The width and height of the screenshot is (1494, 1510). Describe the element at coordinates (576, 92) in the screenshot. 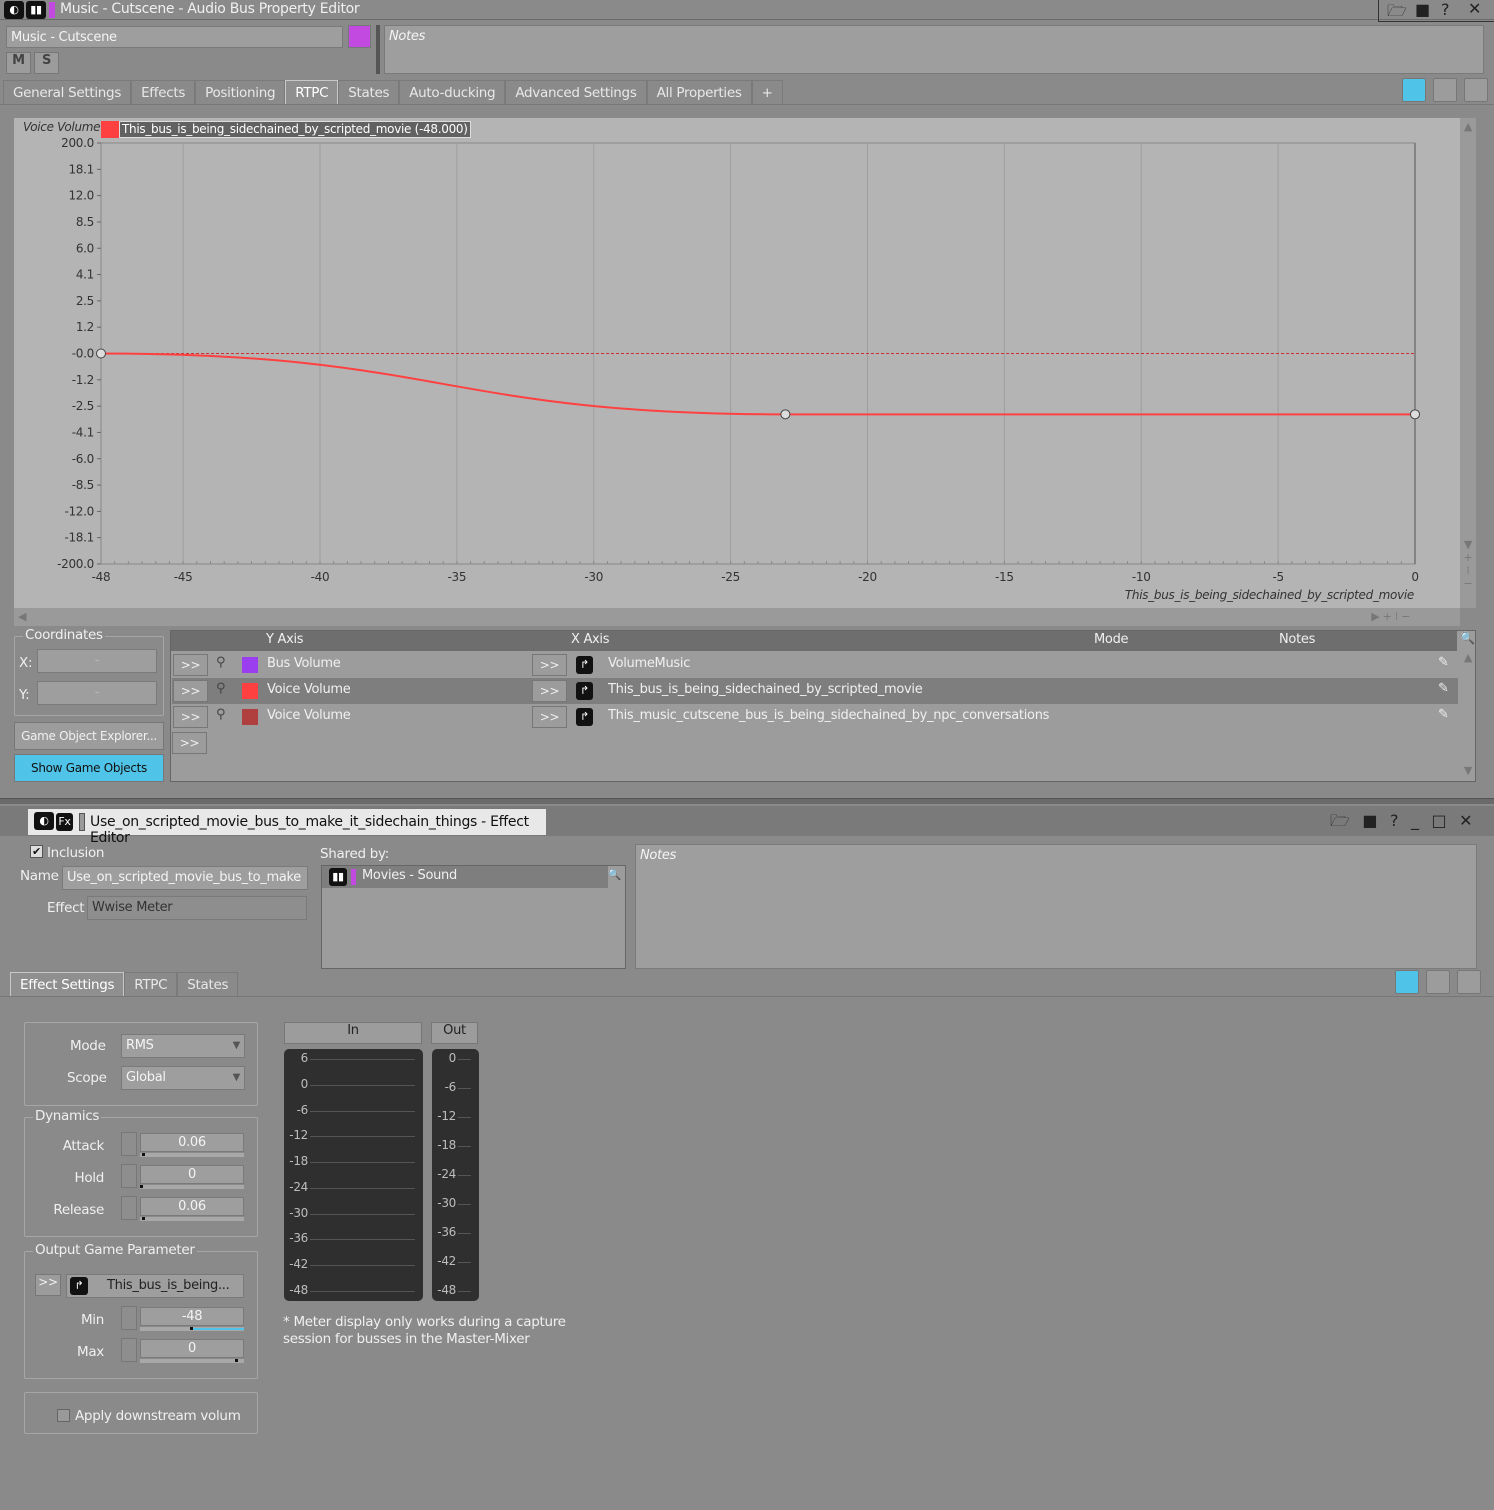

I see `tab-advanced-settings: Advanced Settings` at that location.